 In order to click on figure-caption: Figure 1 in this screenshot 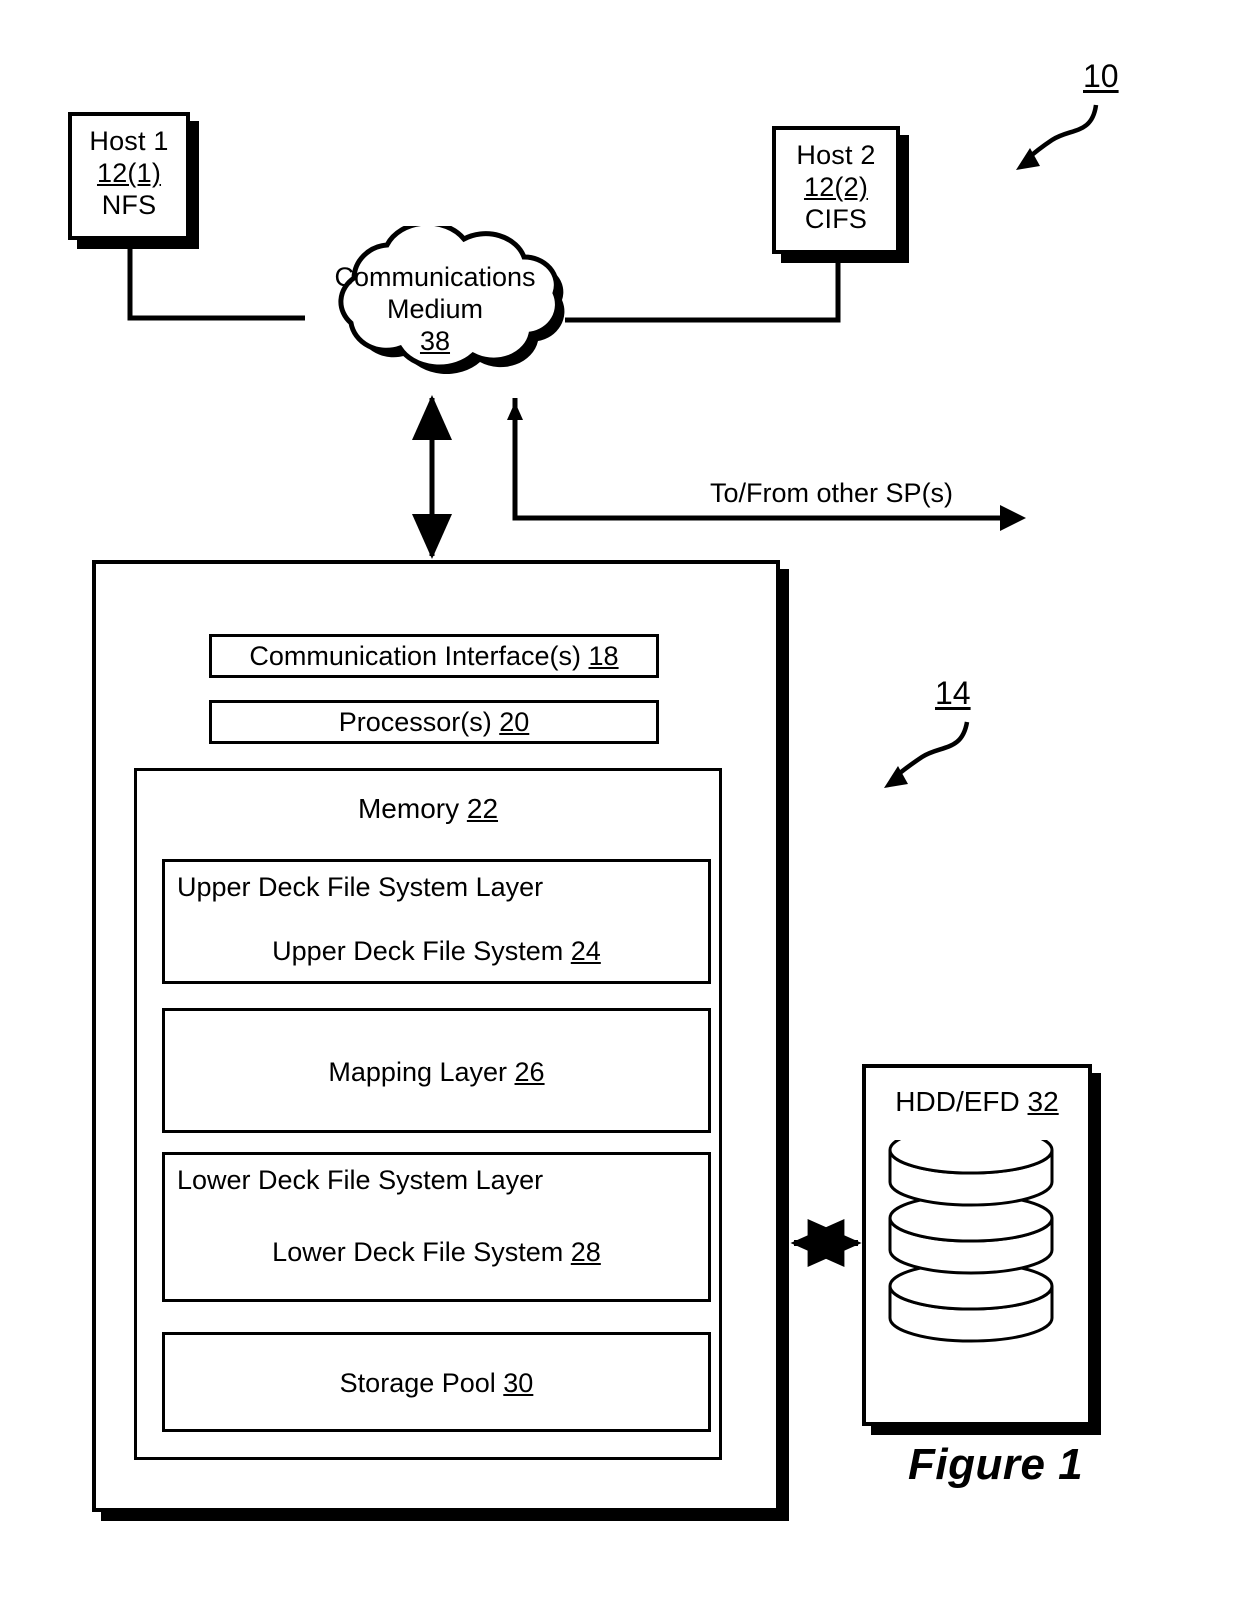, I will do `click(996, 1464)`.